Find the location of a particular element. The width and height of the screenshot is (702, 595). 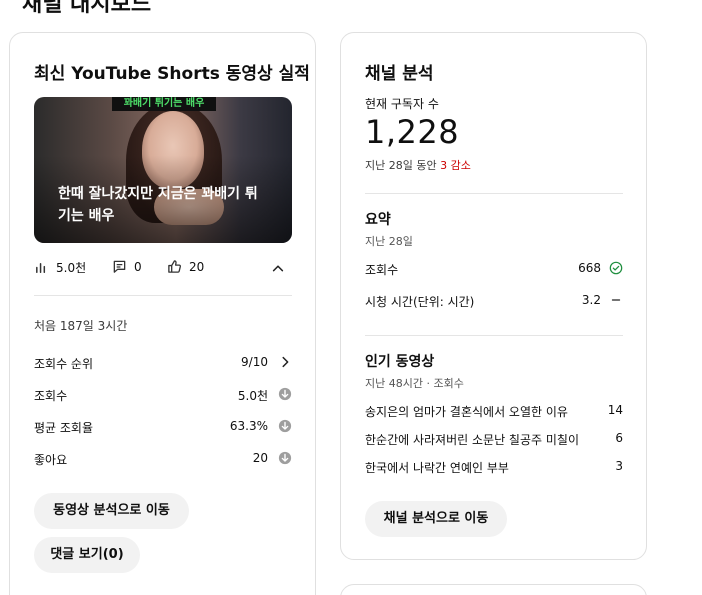

popular-video-views: 14 is located at coordinates (615, 410).